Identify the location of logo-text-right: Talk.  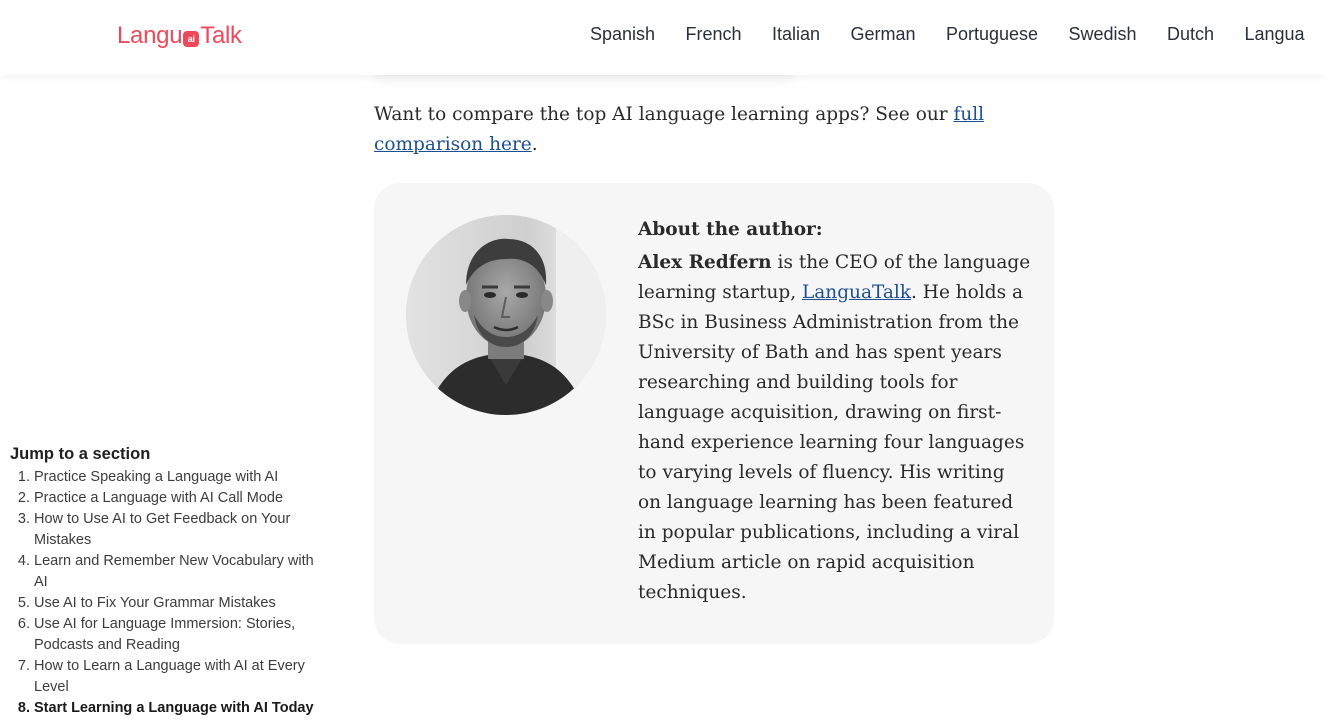
(221, 35).